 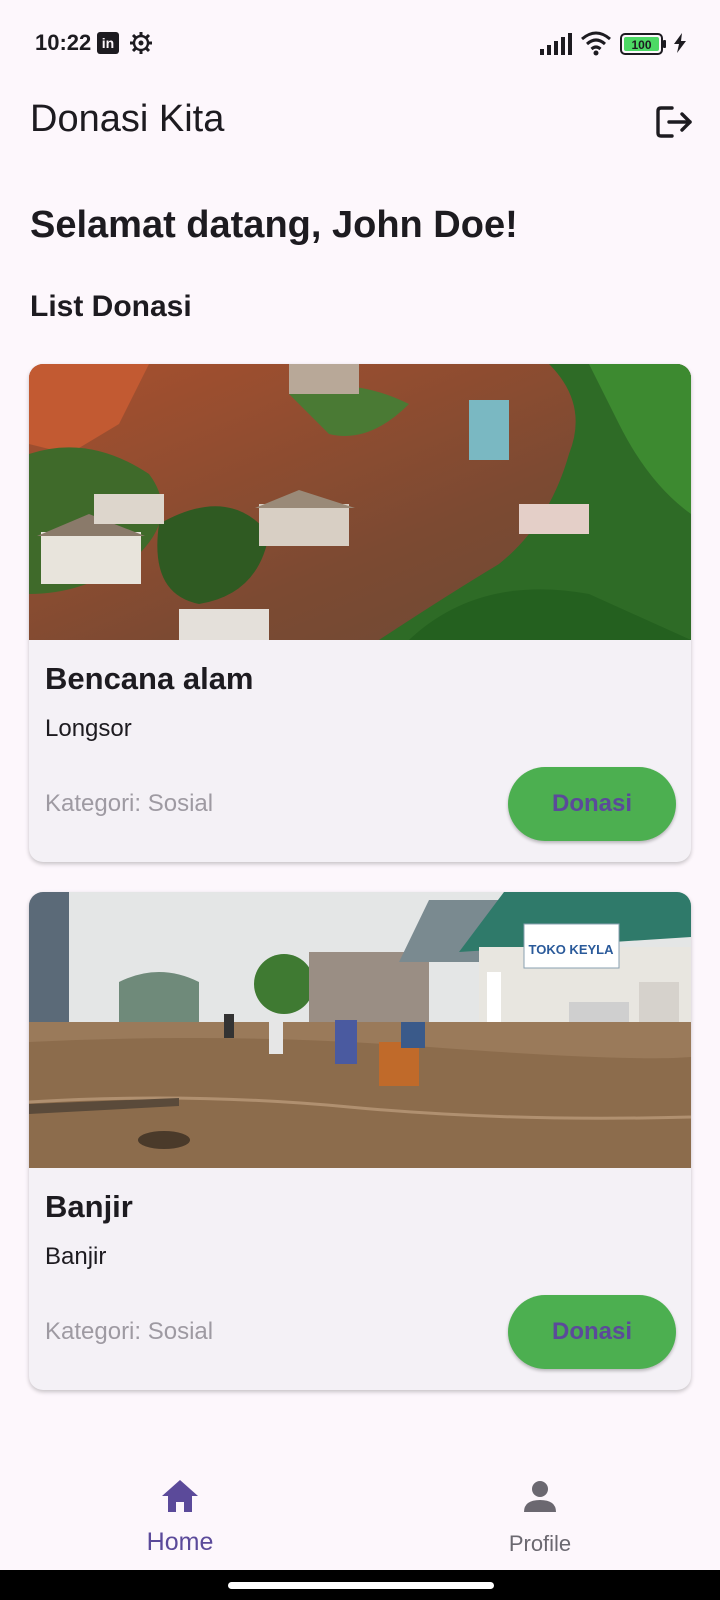 I want to click on battery-level: 100, so click(x=641, y=45).